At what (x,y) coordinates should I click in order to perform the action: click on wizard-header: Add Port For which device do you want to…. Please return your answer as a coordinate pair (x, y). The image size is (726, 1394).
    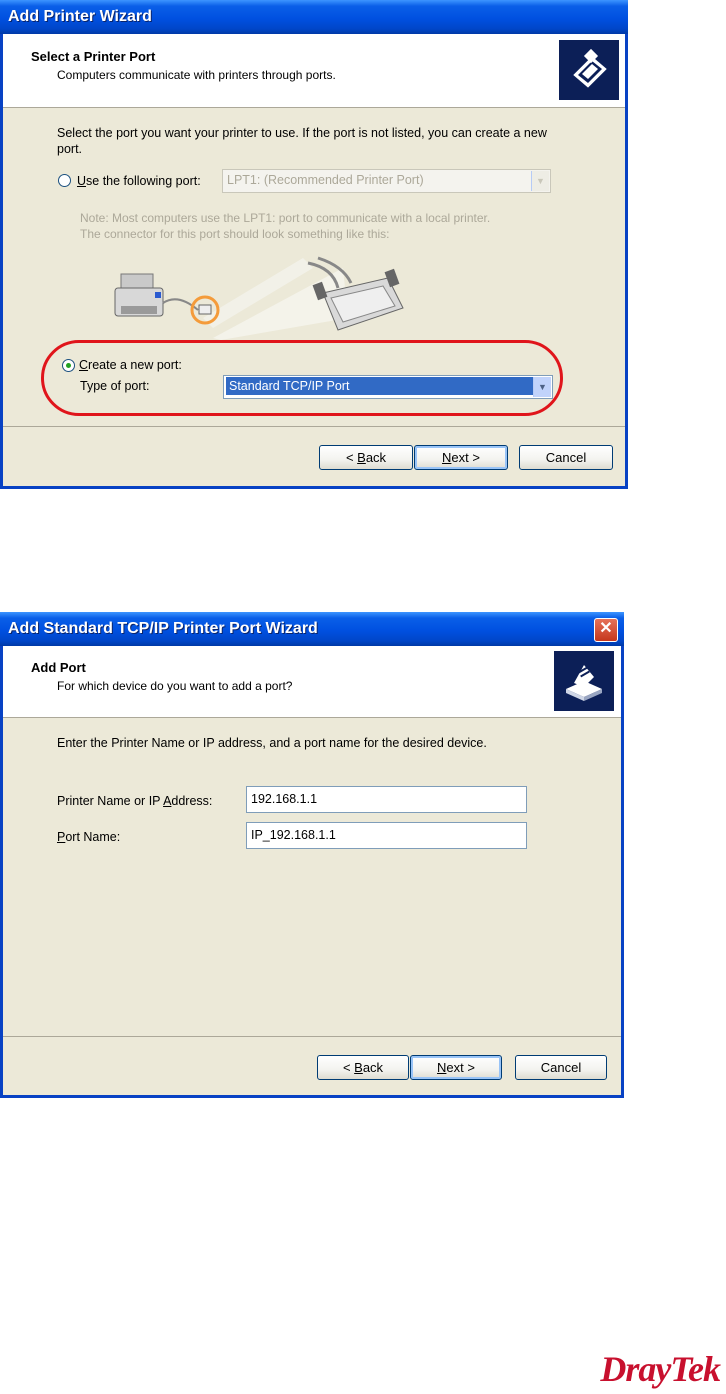
    Looking at the image, I should click on (312, 682).